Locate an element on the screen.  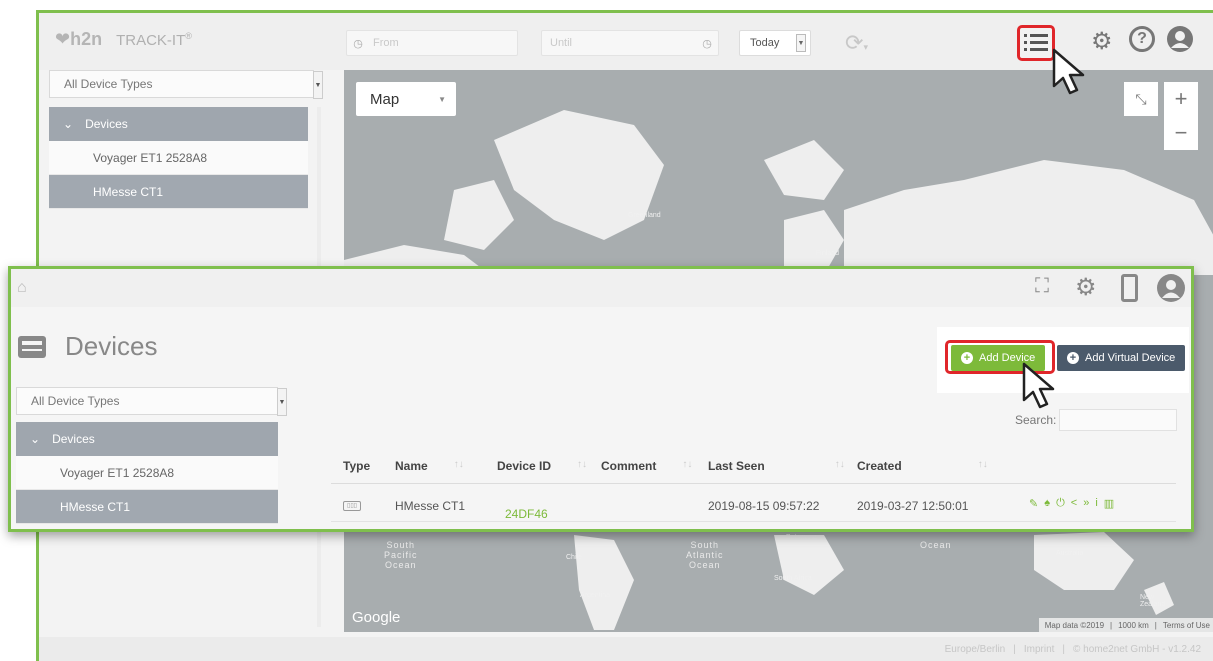
map-label-botswana: Botswana is located at coordinates (801, 537).